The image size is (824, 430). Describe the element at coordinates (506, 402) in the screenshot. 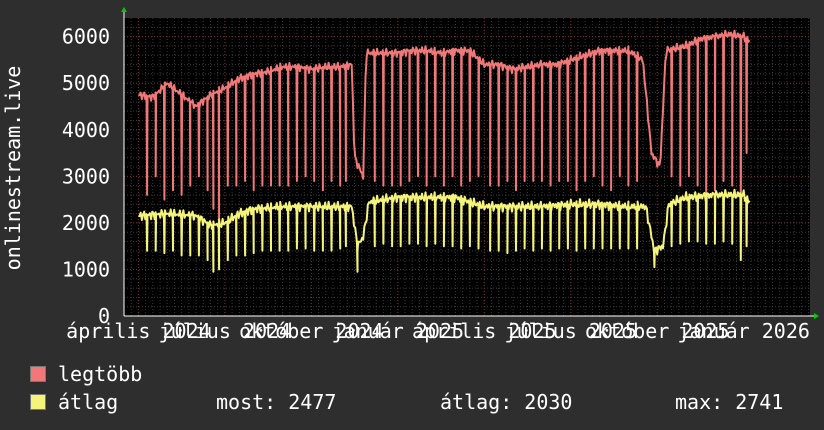

I see `stat-avg: átlag: 2030` at that location.